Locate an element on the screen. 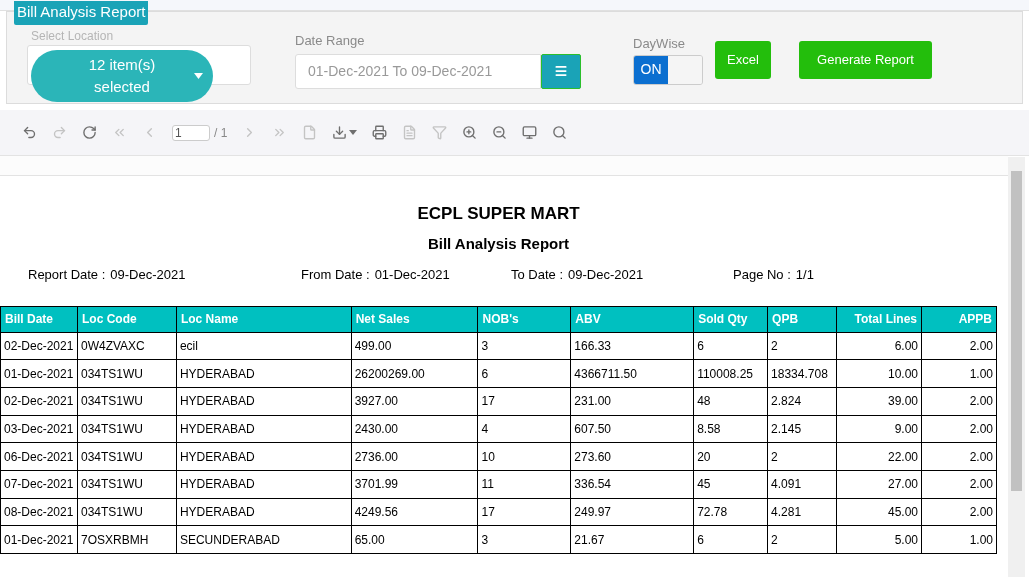 Image resolution: width=1029 pixels, height=577 pixels. column-header: Net Sales is located at coordinates (414, 319).